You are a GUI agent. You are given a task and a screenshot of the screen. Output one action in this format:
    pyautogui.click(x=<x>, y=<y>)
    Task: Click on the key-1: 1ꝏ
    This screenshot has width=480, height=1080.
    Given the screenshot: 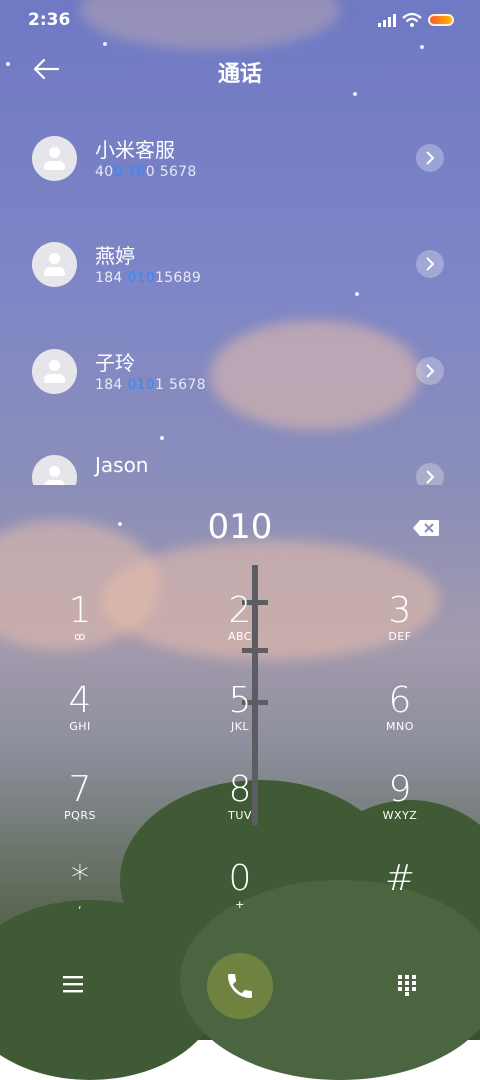 What is the action you would take?
    pyautogui.click(x=80, y=630)
    